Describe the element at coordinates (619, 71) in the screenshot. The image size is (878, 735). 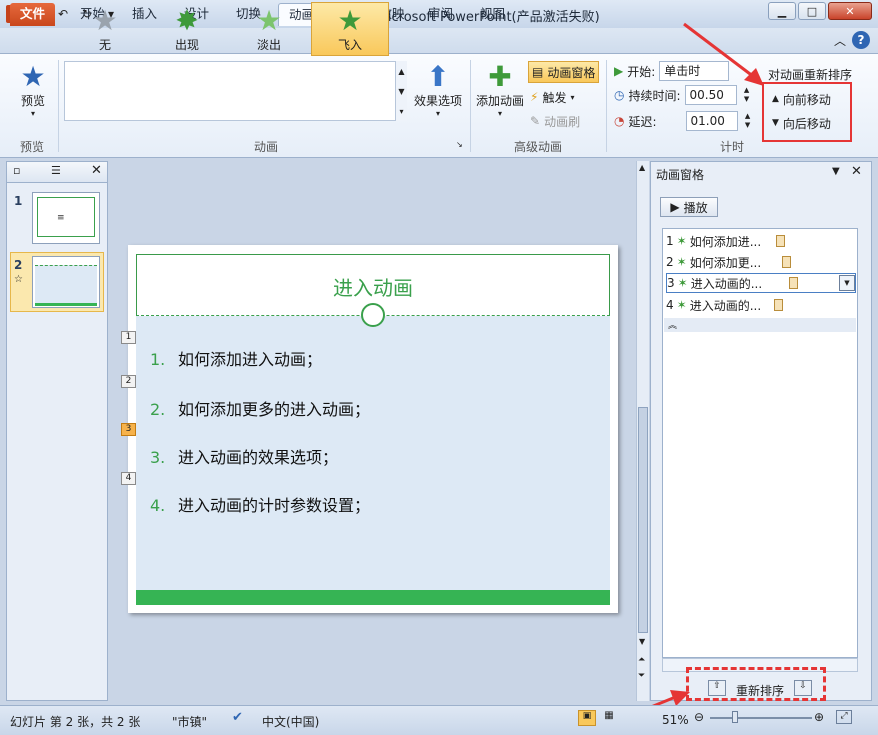
I see `start-play-icon: ▶` at that location.